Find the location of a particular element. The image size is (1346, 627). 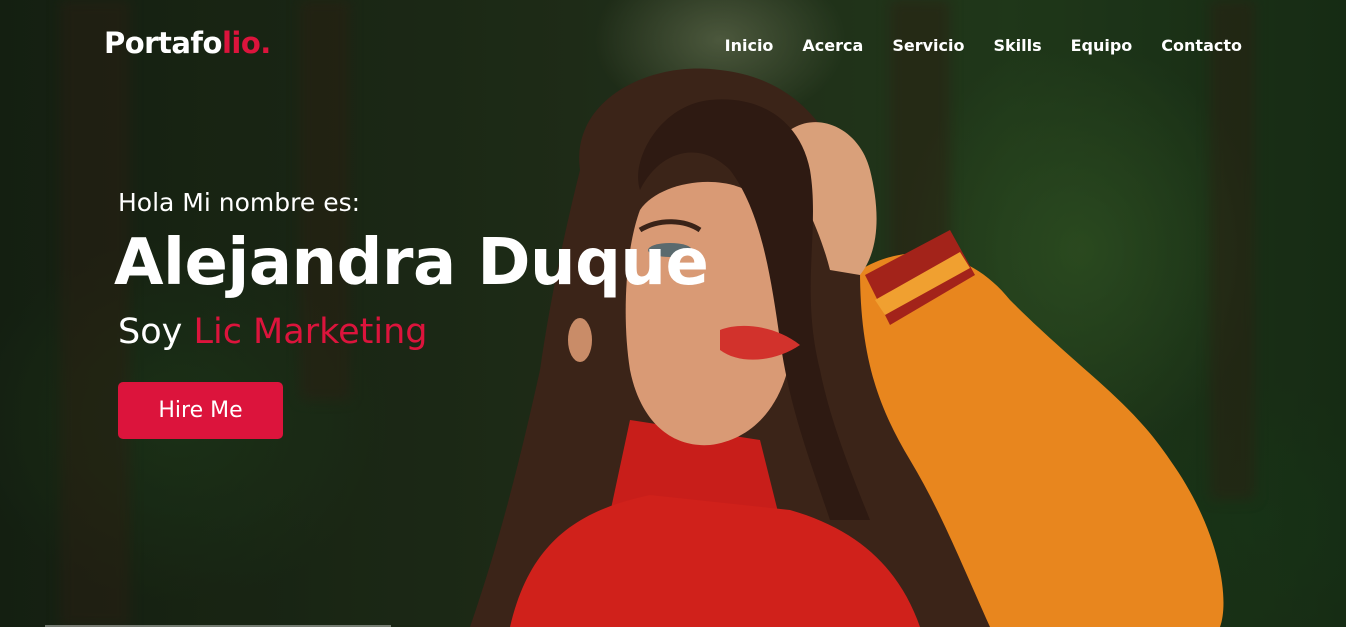

role-highlight: Lic Marketing is located at coordinates (310, 332).